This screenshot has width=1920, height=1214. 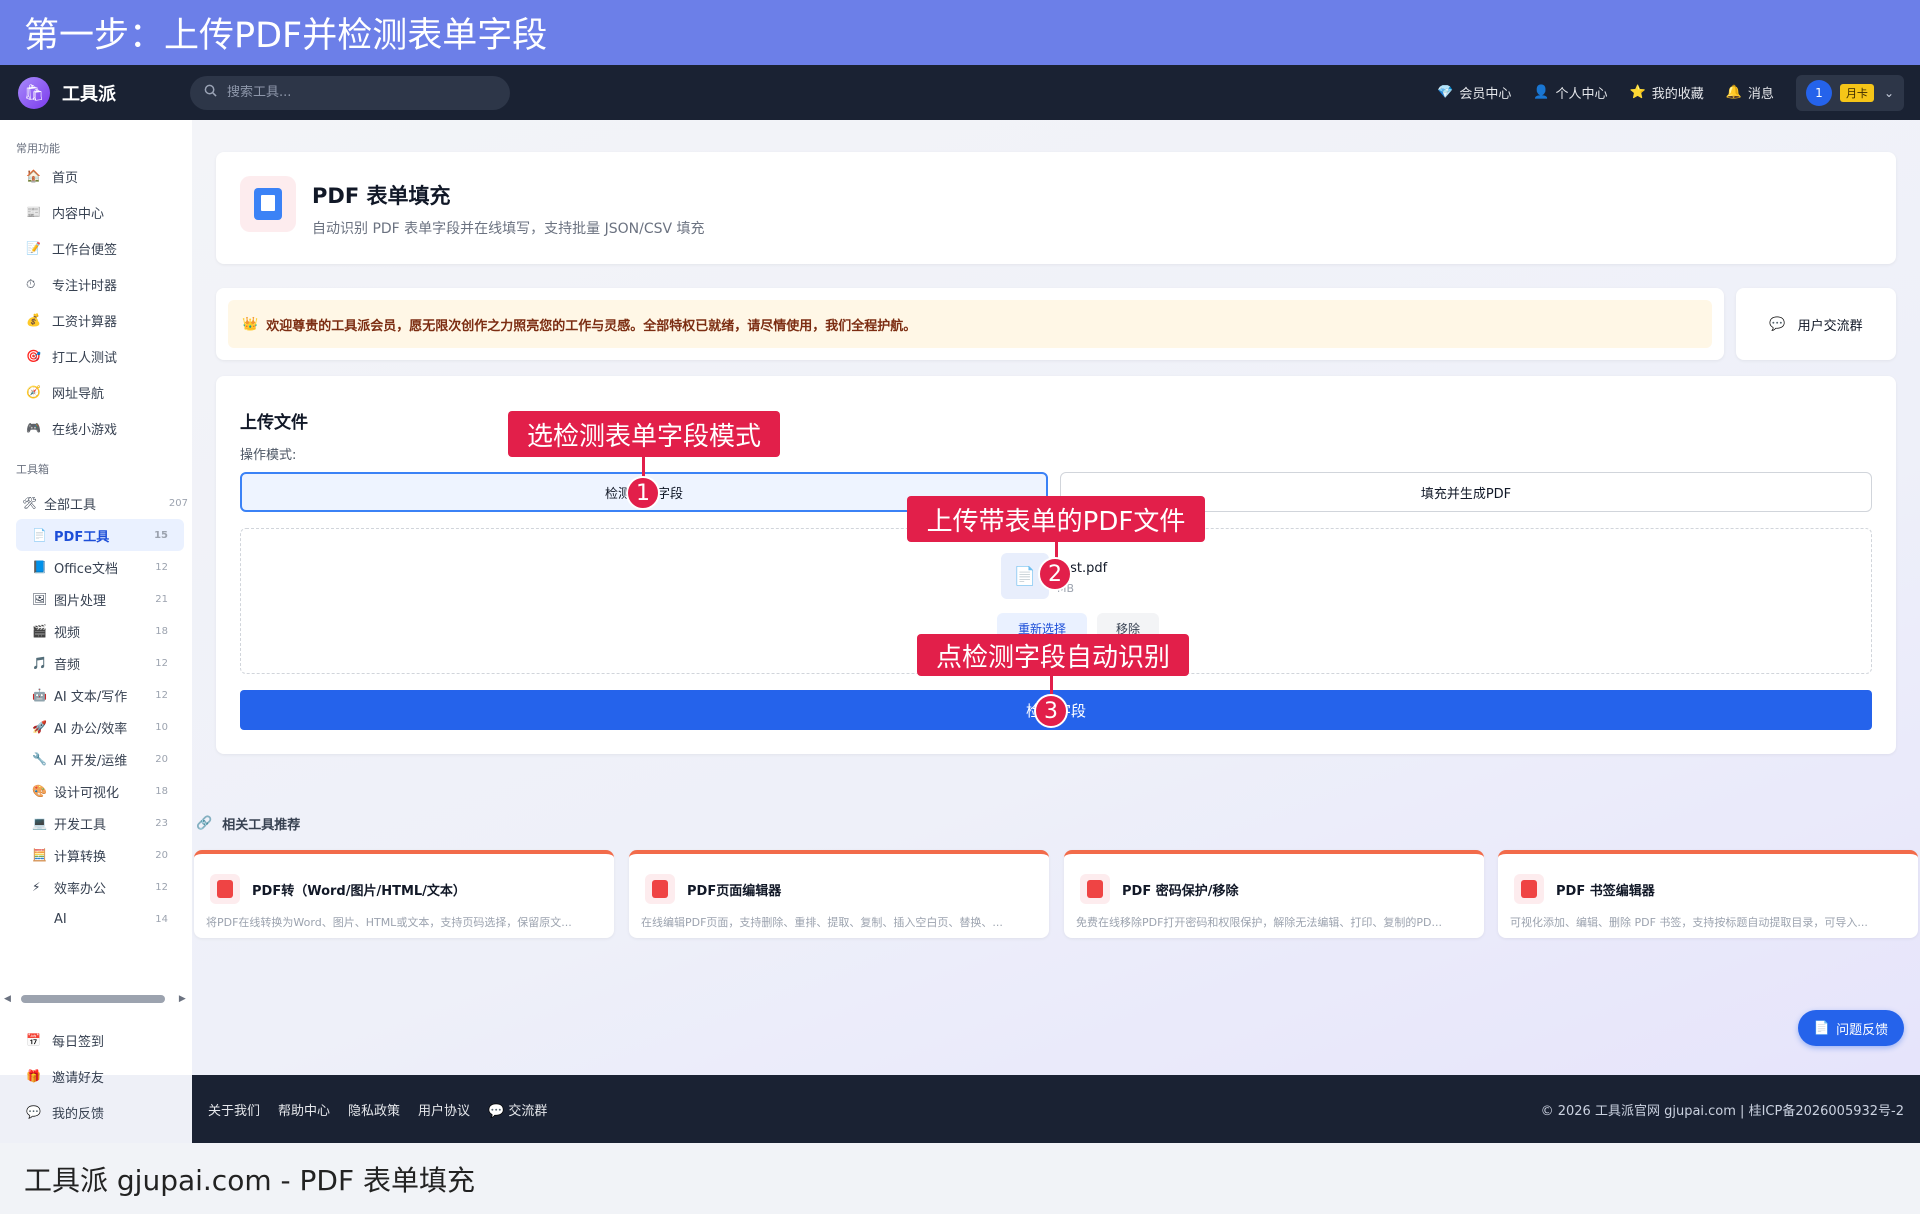 I want to click on sidebar-item-content: 📰 内容中心, so click(x=96, y=212).